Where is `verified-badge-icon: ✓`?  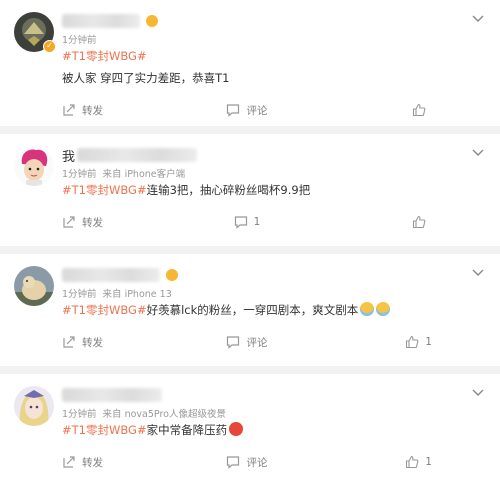
verified-badge-icon: ✓ is located at coordinates (49, 46).